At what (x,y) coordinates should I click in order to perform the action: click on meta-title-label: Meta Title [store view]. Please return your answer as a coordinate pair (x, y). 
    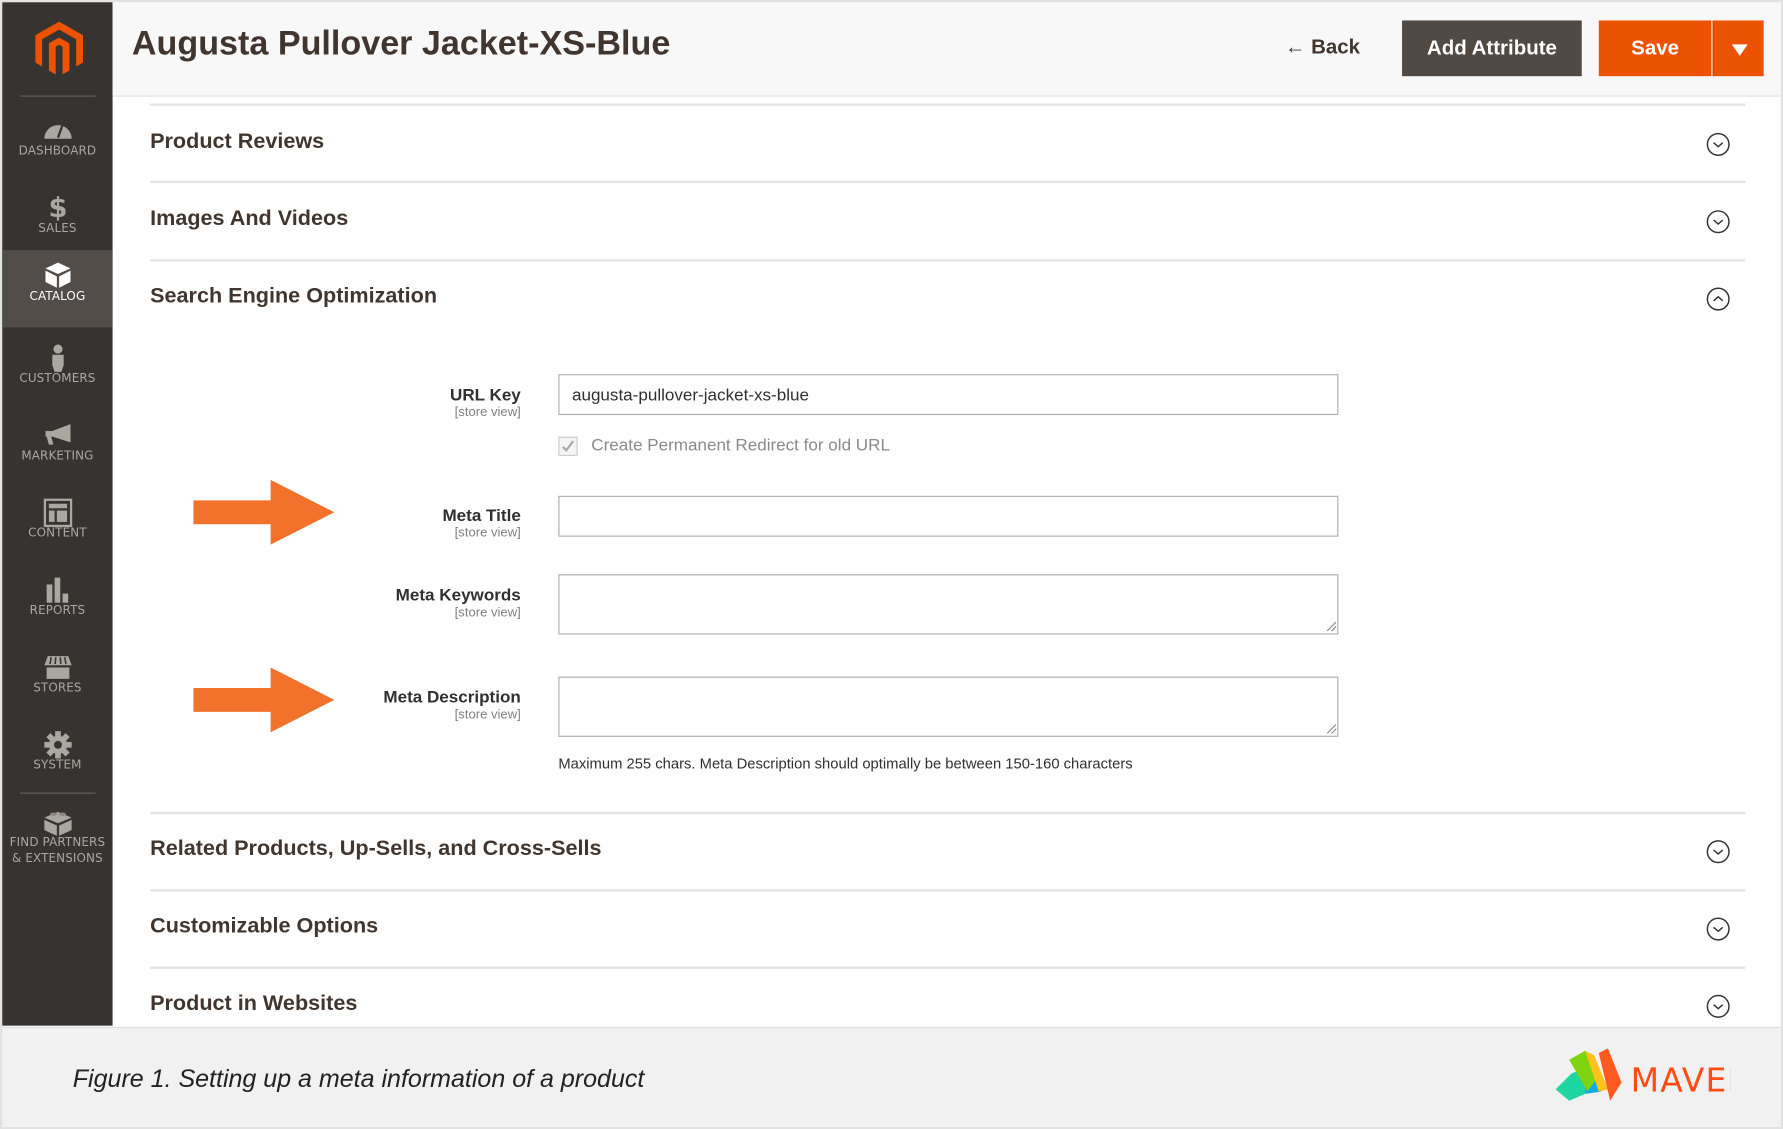
    Looking at the image, I should click on (481, 523).